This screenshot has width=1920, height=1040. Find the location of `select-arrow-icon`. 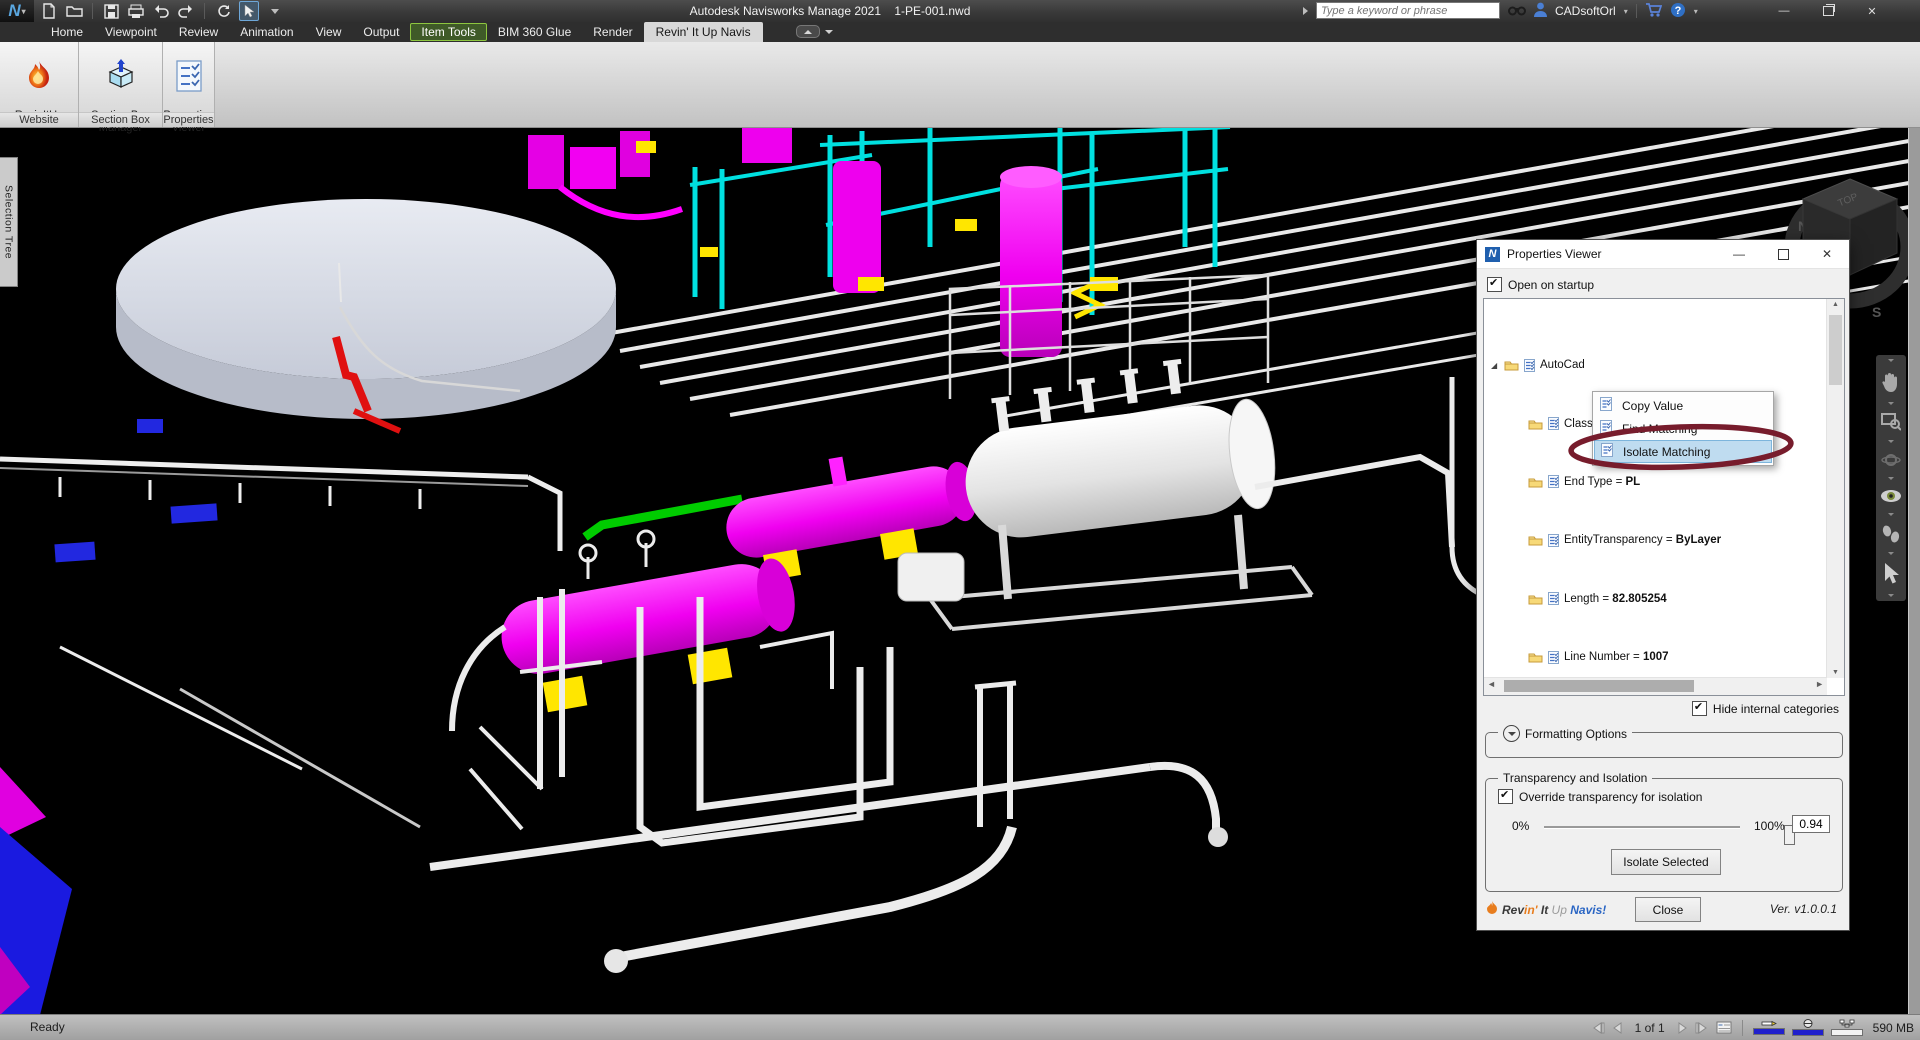

select-arrow-icon is located at coordinates (1891, 574).